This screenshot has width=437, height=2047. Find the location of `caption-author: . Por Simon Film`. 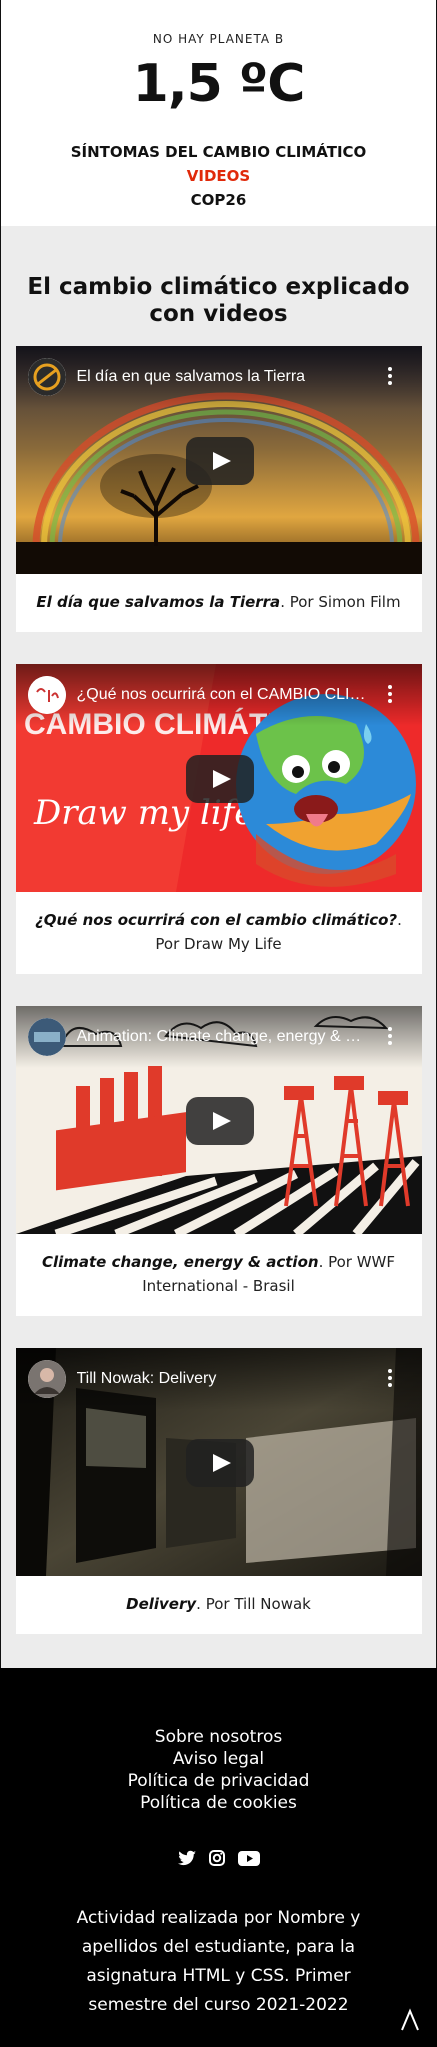

caption-author: . Por Simon Film is located at coordinates (340, 602).